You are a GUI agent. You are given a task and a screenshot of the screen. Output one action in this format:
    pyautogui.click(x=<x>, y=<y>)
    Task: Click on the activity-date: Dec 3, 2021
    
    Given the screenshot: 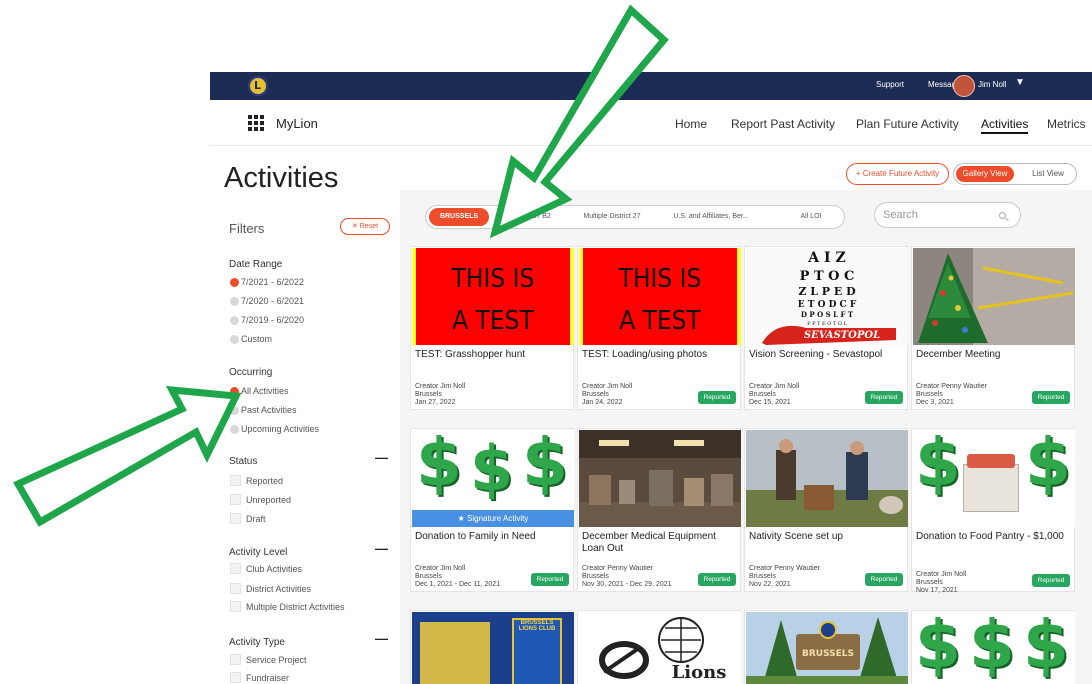 What is the action you would take?
    pyautogui.click(x=935, y=402)
    